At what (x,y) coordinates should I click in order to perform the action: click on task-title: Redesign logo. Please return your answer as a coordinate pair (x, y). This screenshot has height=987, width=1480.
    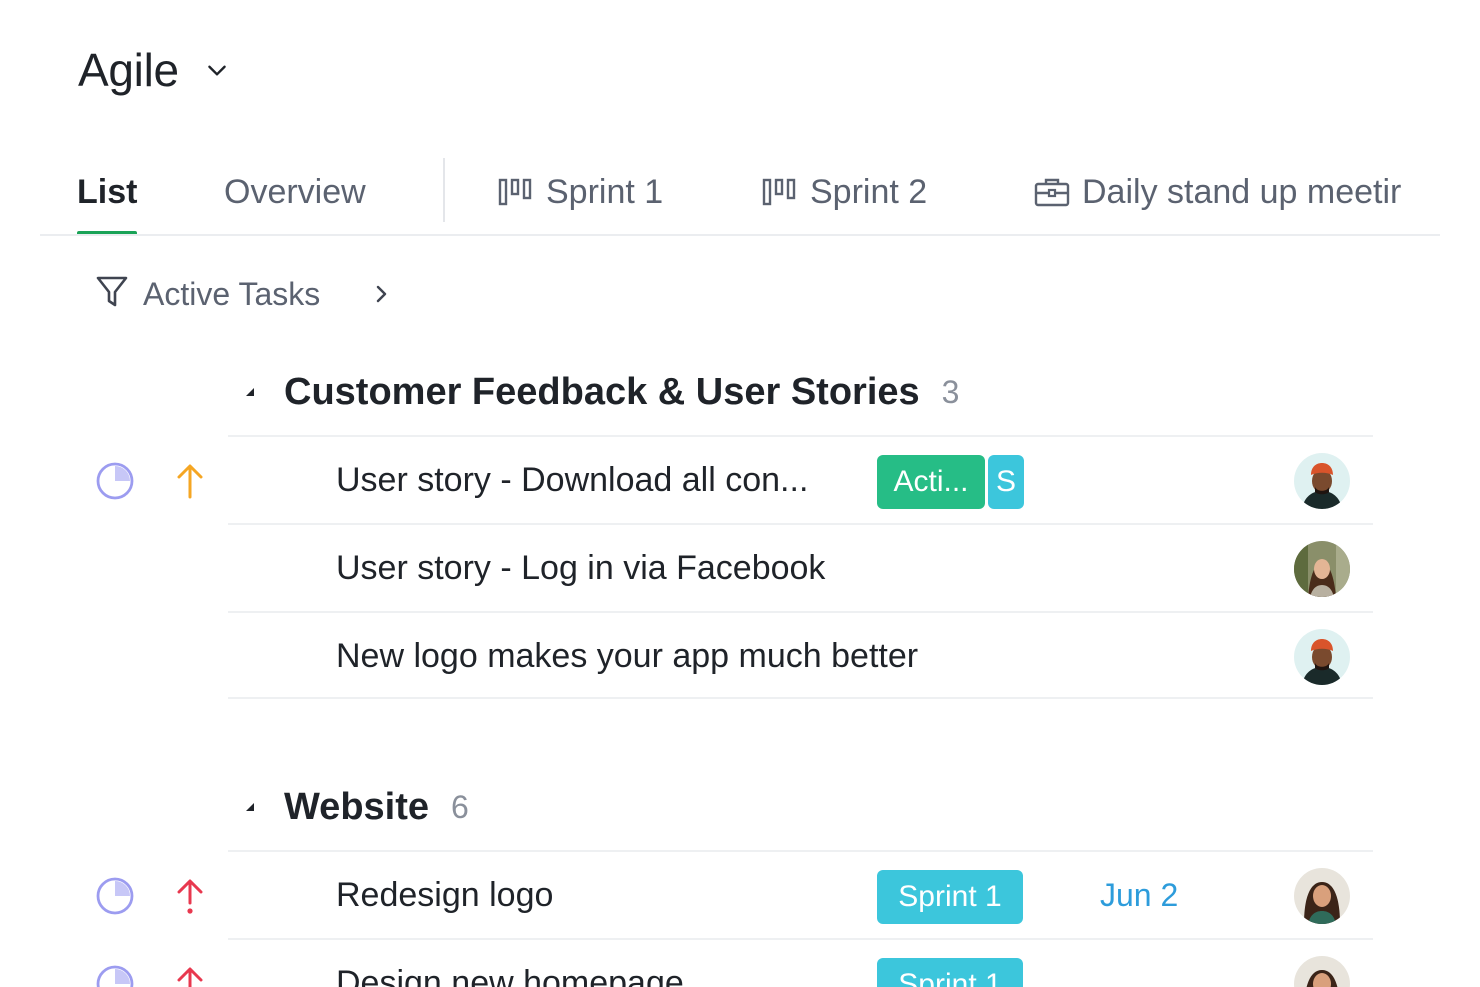
    Looking at the image, I should click on (444, 895).